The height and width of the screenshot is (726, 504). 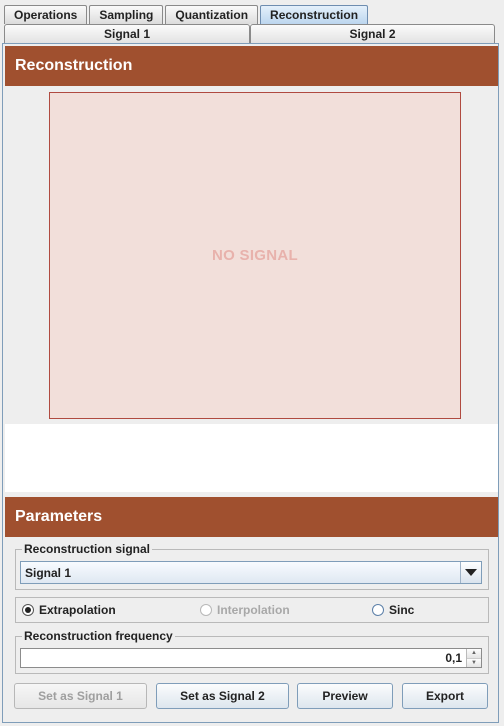 I want to click on tab-signal-2: Signal 2, so click(x=372, y=33).